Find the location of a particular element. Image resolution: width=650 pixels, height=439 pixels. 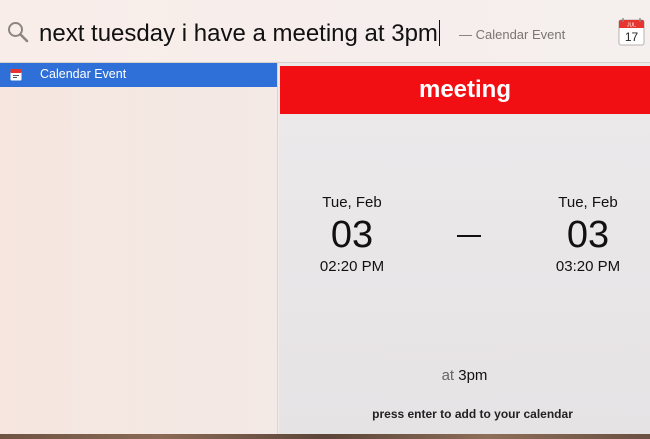

add-to-calendar-hint: press enter to add to your calendar is located at coordinates (472, 414).